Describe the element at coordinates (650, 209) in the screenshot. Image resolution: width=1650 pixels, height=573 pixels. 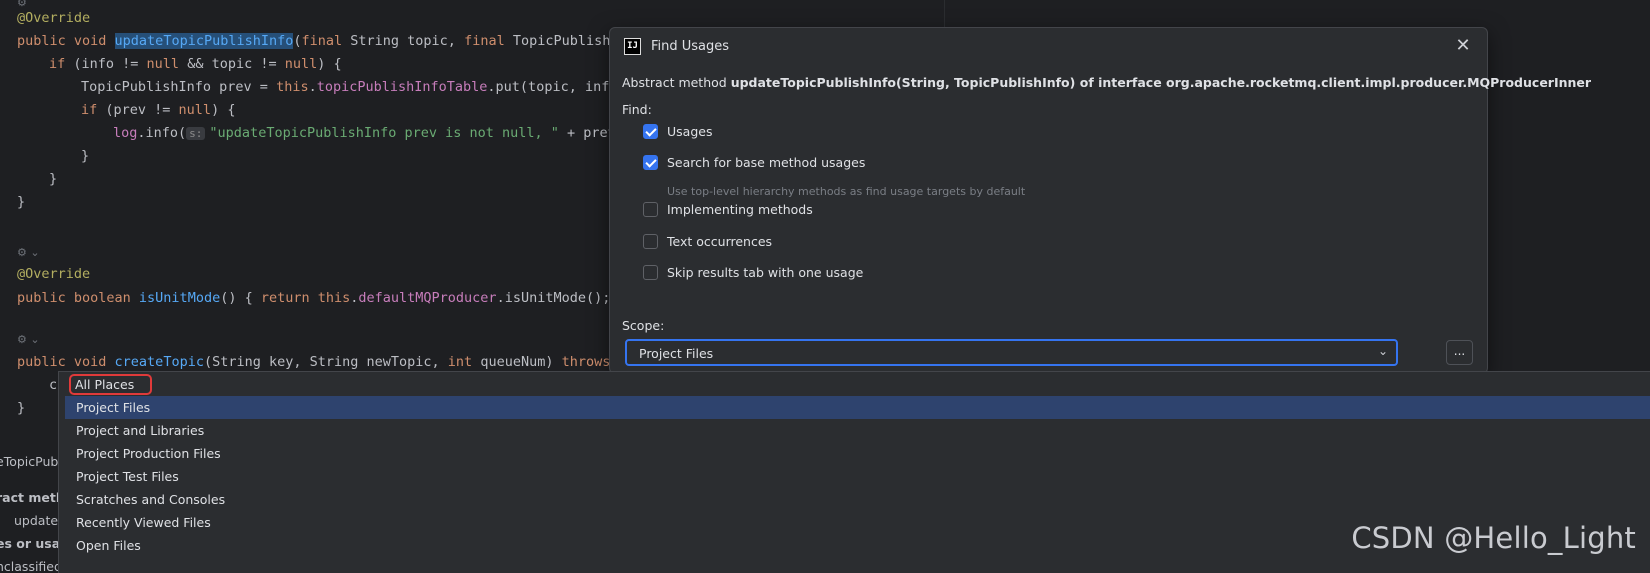
I see `implementing-methods-checkbox` at that location.